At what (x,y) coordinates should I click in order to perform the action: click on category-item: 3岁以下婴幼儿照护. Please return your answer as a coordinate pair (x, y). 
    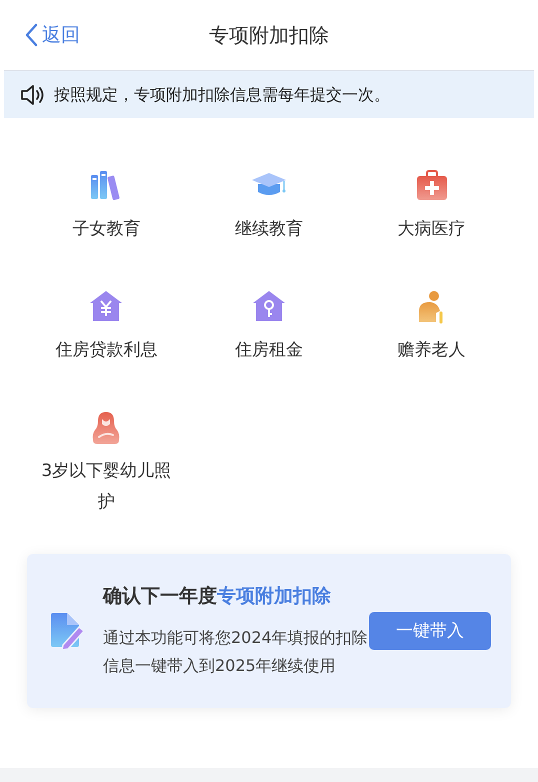
    Looking at the image, I should click on (106, 487).